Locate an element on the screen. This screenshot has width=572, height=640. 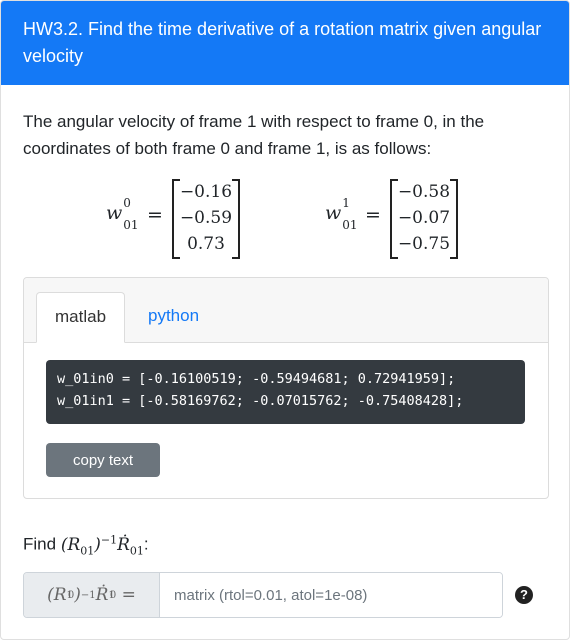
matrix-cell: −0.75 is located at coordinates (424, 244).